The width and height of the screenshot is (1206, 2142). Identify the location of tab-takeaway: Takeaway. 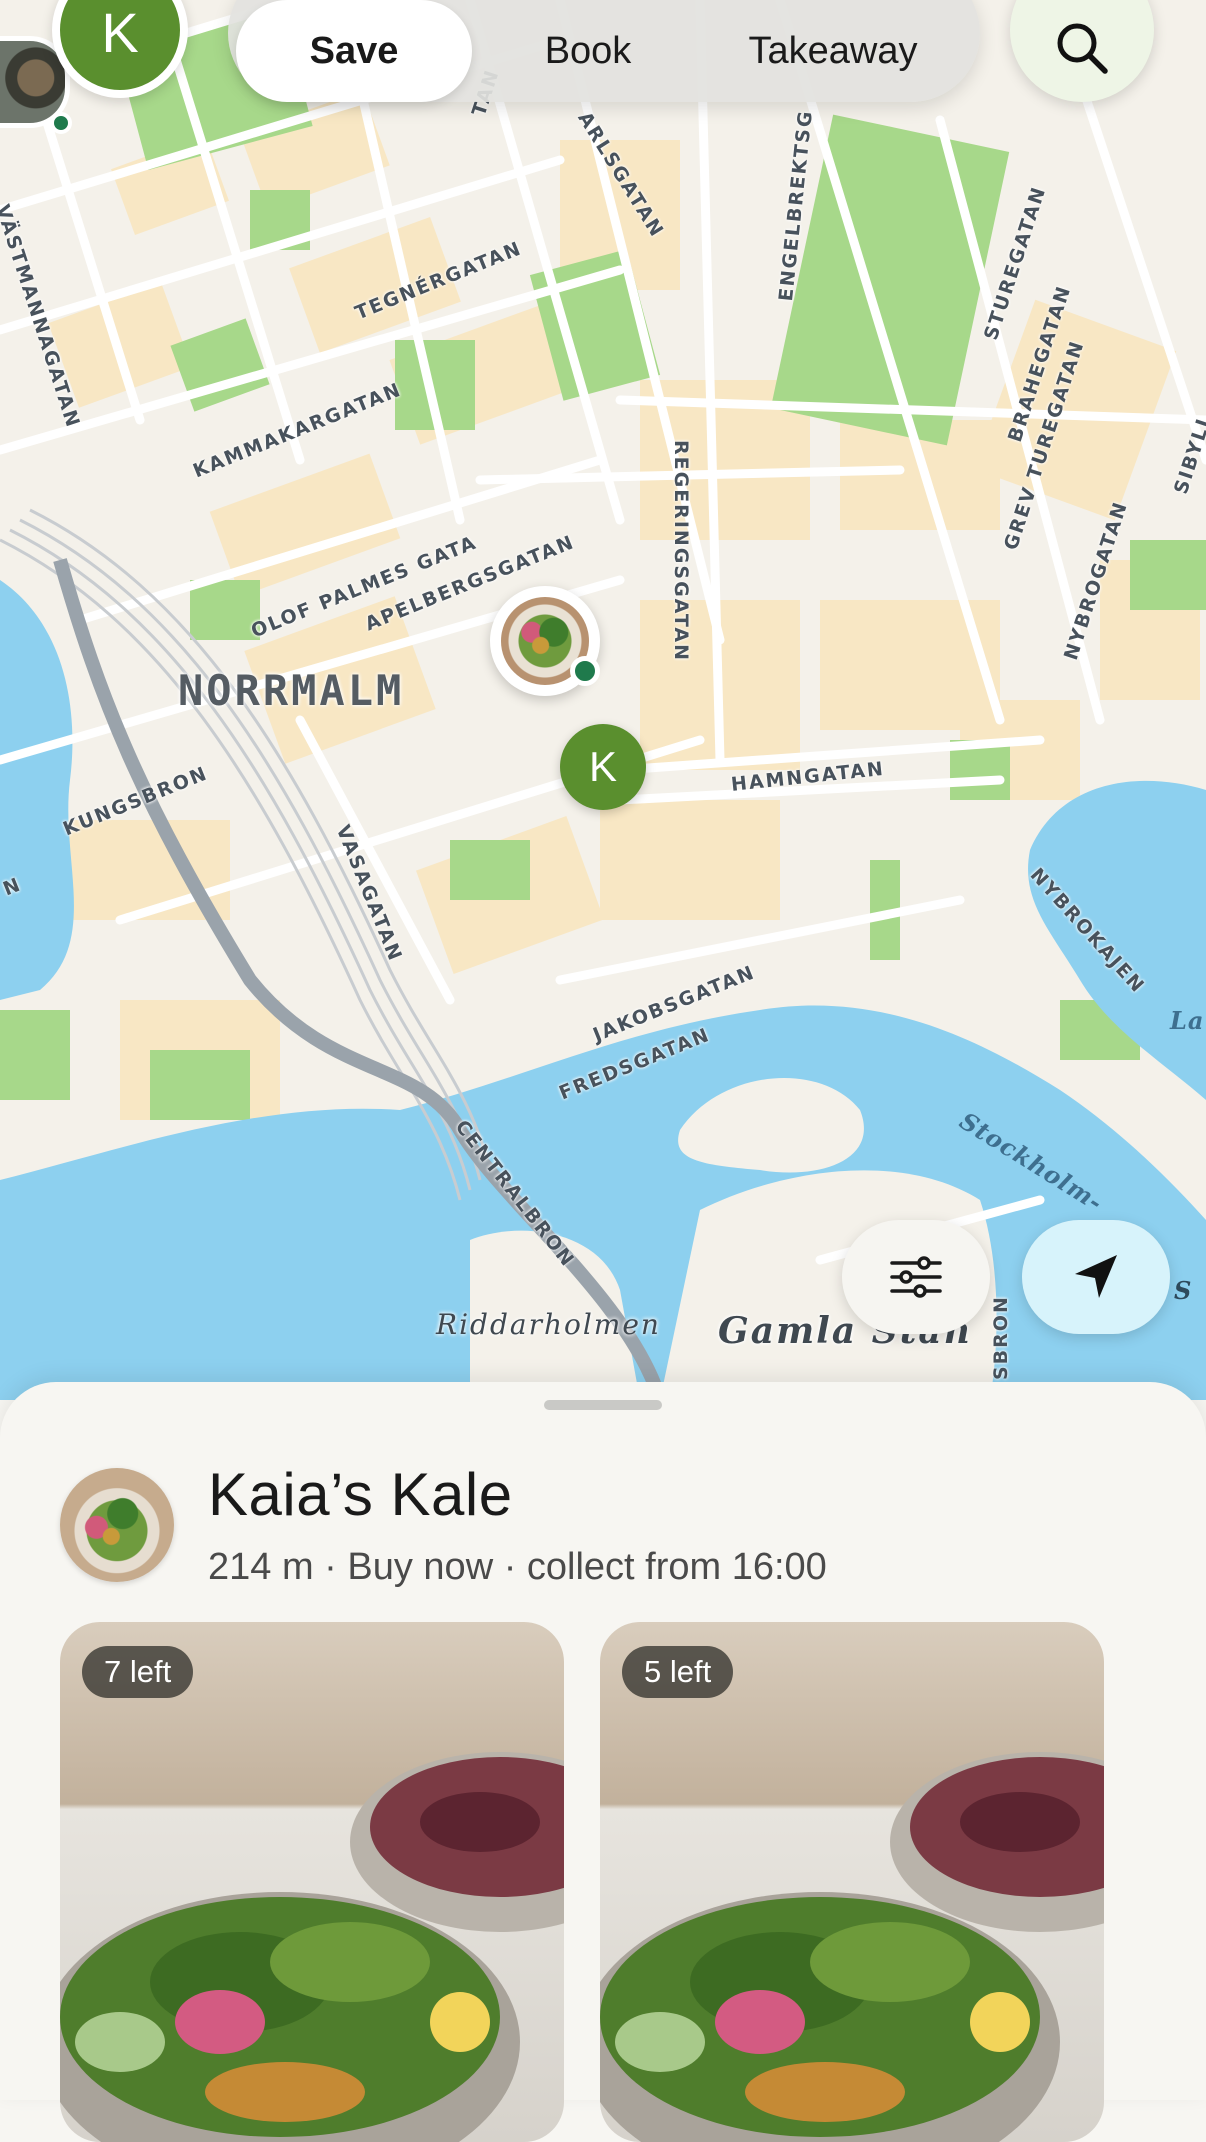
(833, 51).